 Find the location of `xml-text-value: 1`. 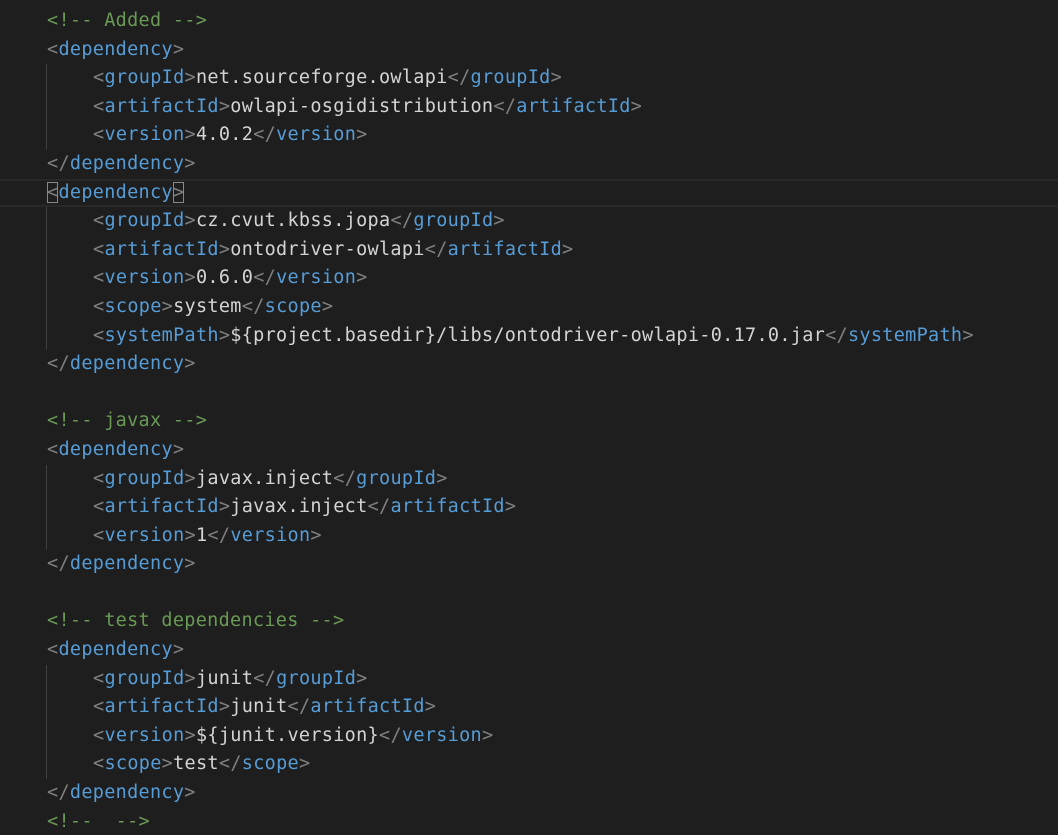

xml-text-value: 1 is located at coordinates (201, 535).